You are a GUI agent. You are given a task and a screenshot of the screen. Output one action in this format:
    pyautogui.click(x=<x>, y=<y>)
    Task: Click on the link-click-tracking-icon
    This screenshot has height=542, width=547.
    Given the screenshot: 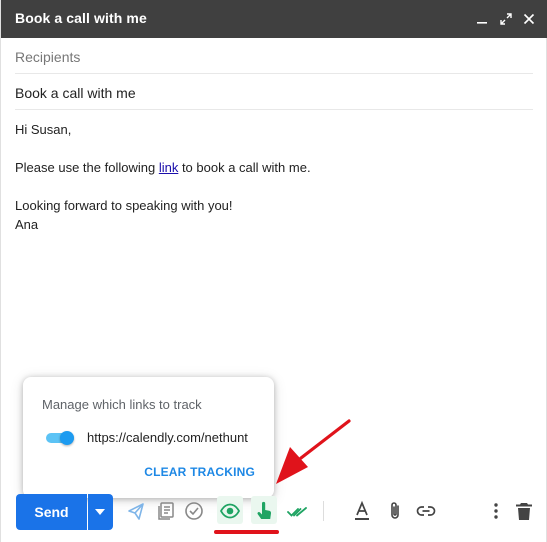 What is the action you would take?
    pyautogui.click(x=264, y=511)
    